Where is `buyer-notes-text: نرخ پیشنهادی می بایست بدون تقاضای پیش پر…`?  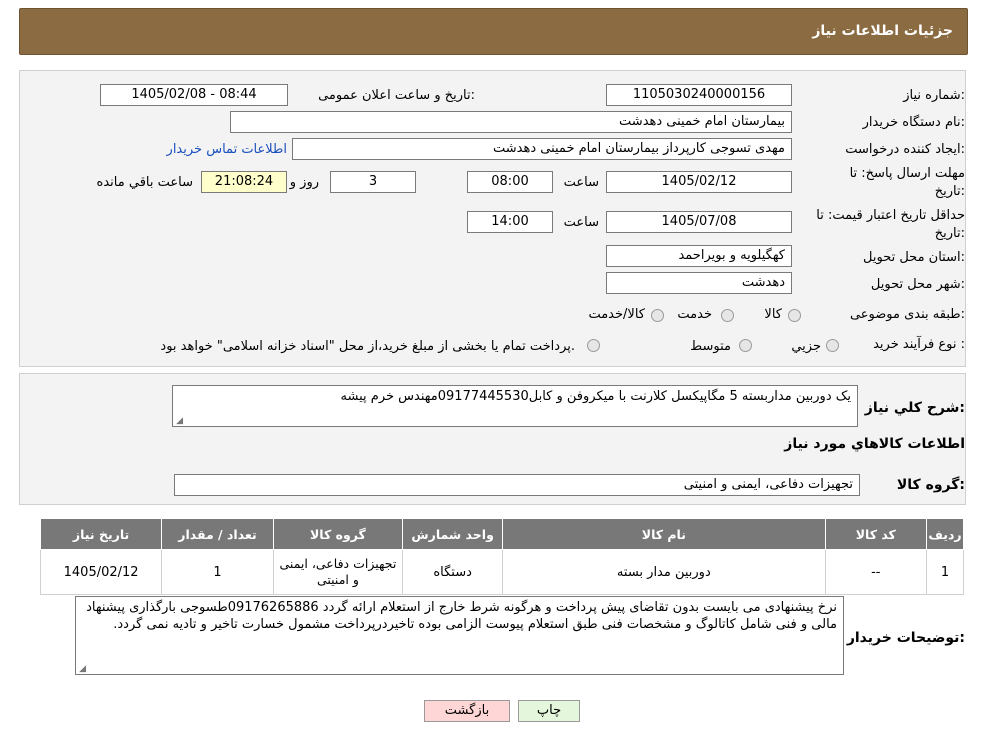 buyer-notes-text: نرخ پیشنهادی می بایست بدون تقاضای پیش پر… is located at coordinates (461, 616).